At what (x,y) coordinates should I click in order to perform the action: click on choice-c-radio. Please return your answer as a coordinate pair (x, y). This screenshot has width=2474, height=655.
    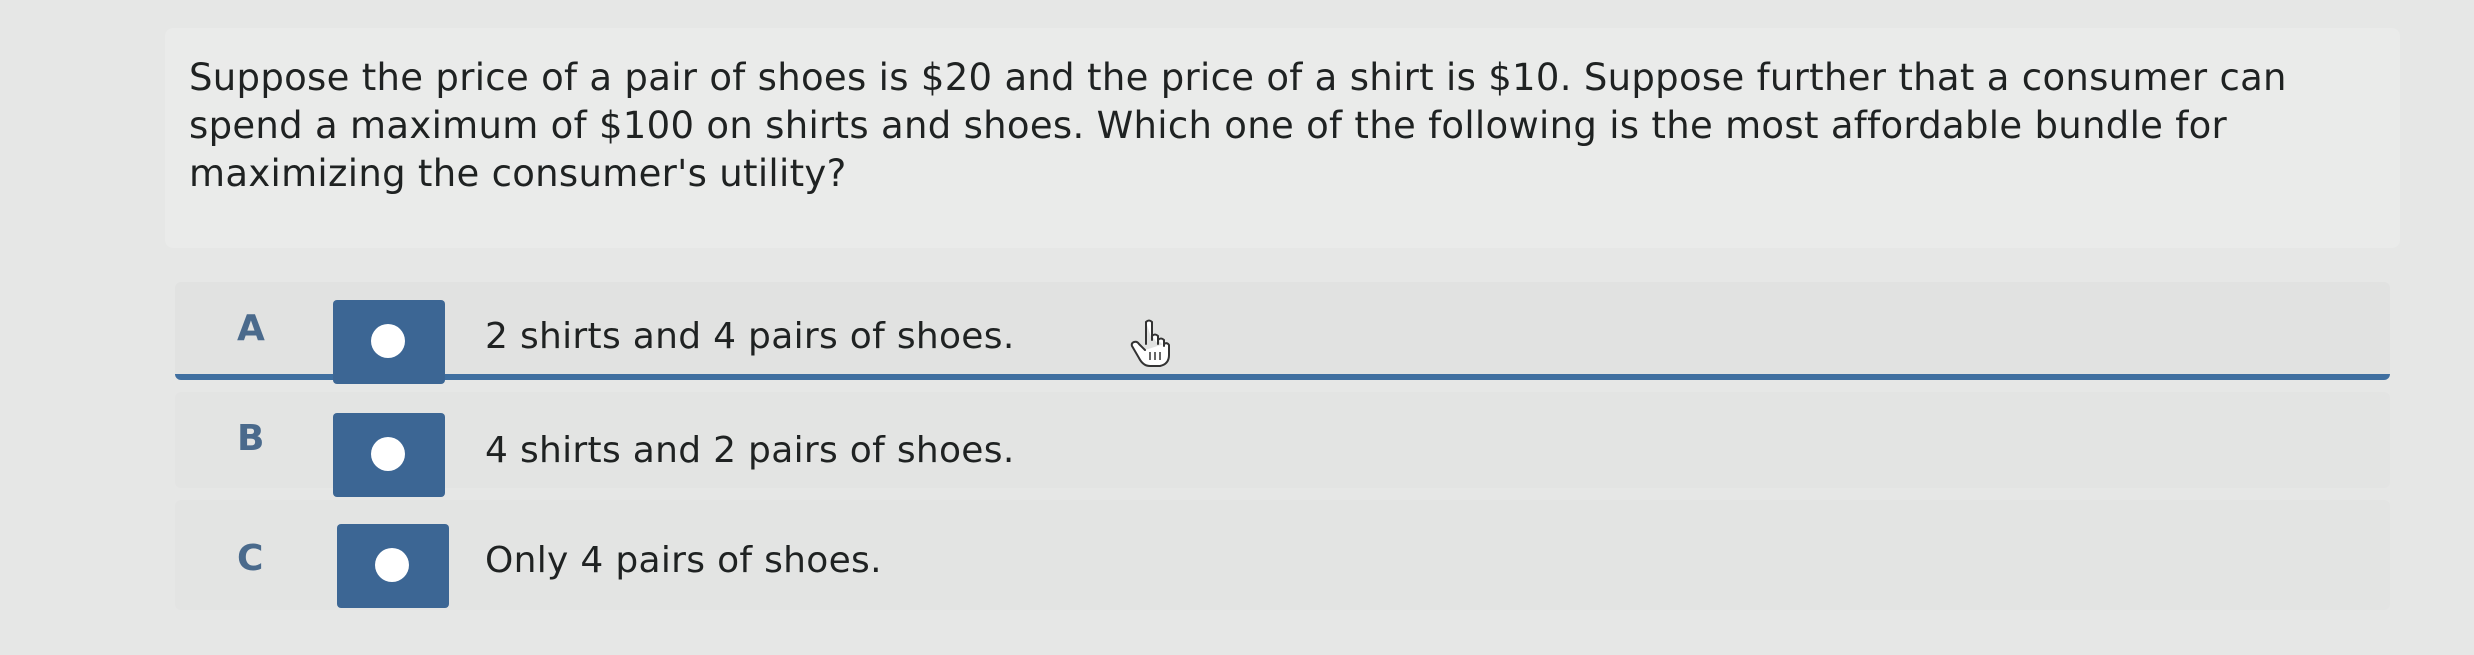
    Looking at the image, I should click on (393, 566).